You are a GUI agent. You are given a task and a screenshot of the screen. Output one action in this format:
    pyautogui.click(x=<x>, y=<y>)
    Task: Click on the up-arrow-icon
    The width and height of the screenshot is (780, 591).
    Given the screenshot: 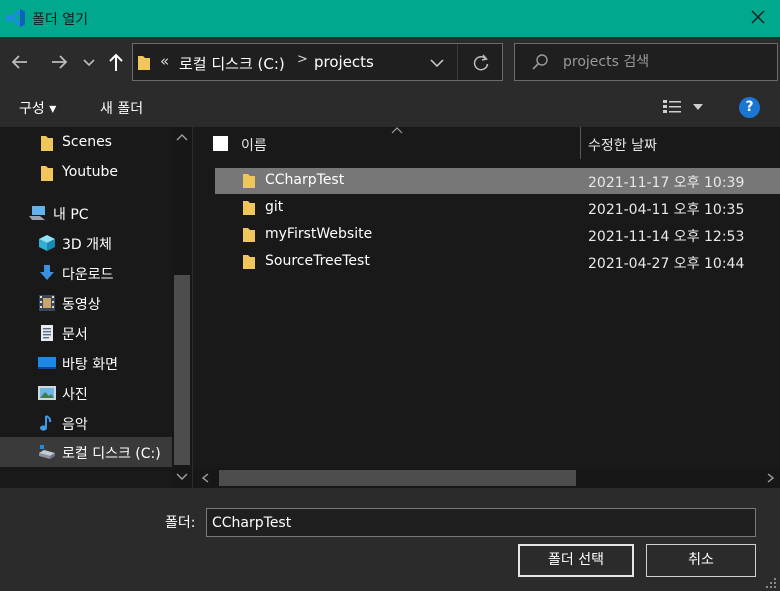 What is the action you would take?
    pyautogui.click(x=116, y=62)
    